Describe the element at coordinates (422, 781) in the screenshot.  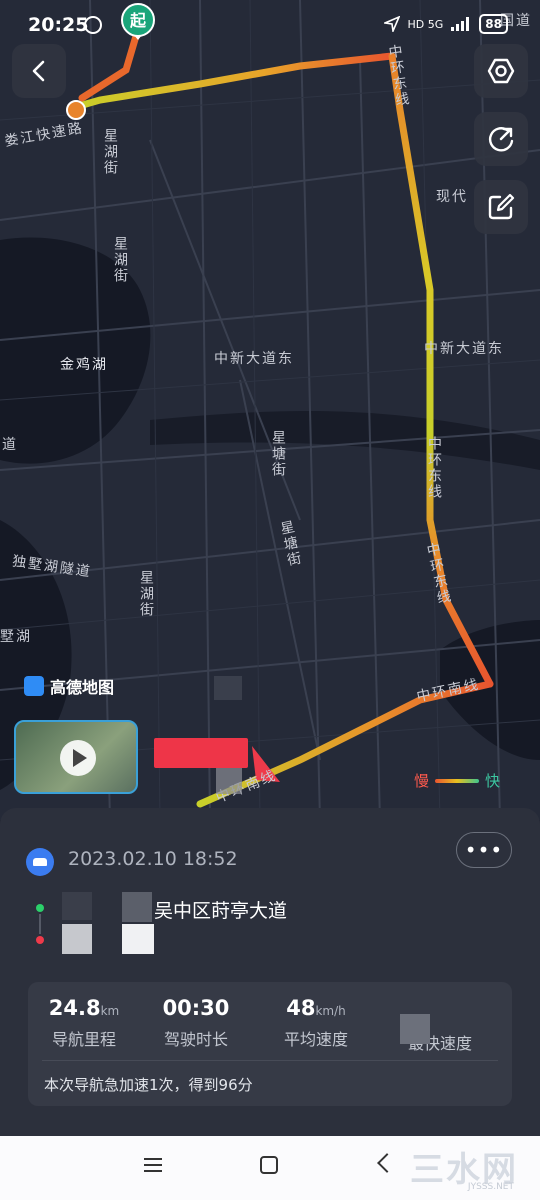
I see `legend-slow: 慢` at that location.